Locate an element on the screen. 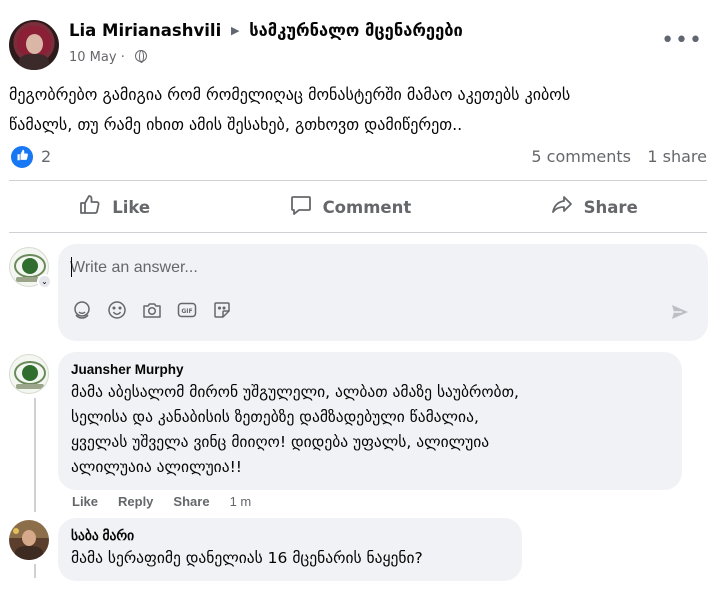 This screenshot has width=727, height=594. comment-button-label: Comment is located at coordinates (367, 207).